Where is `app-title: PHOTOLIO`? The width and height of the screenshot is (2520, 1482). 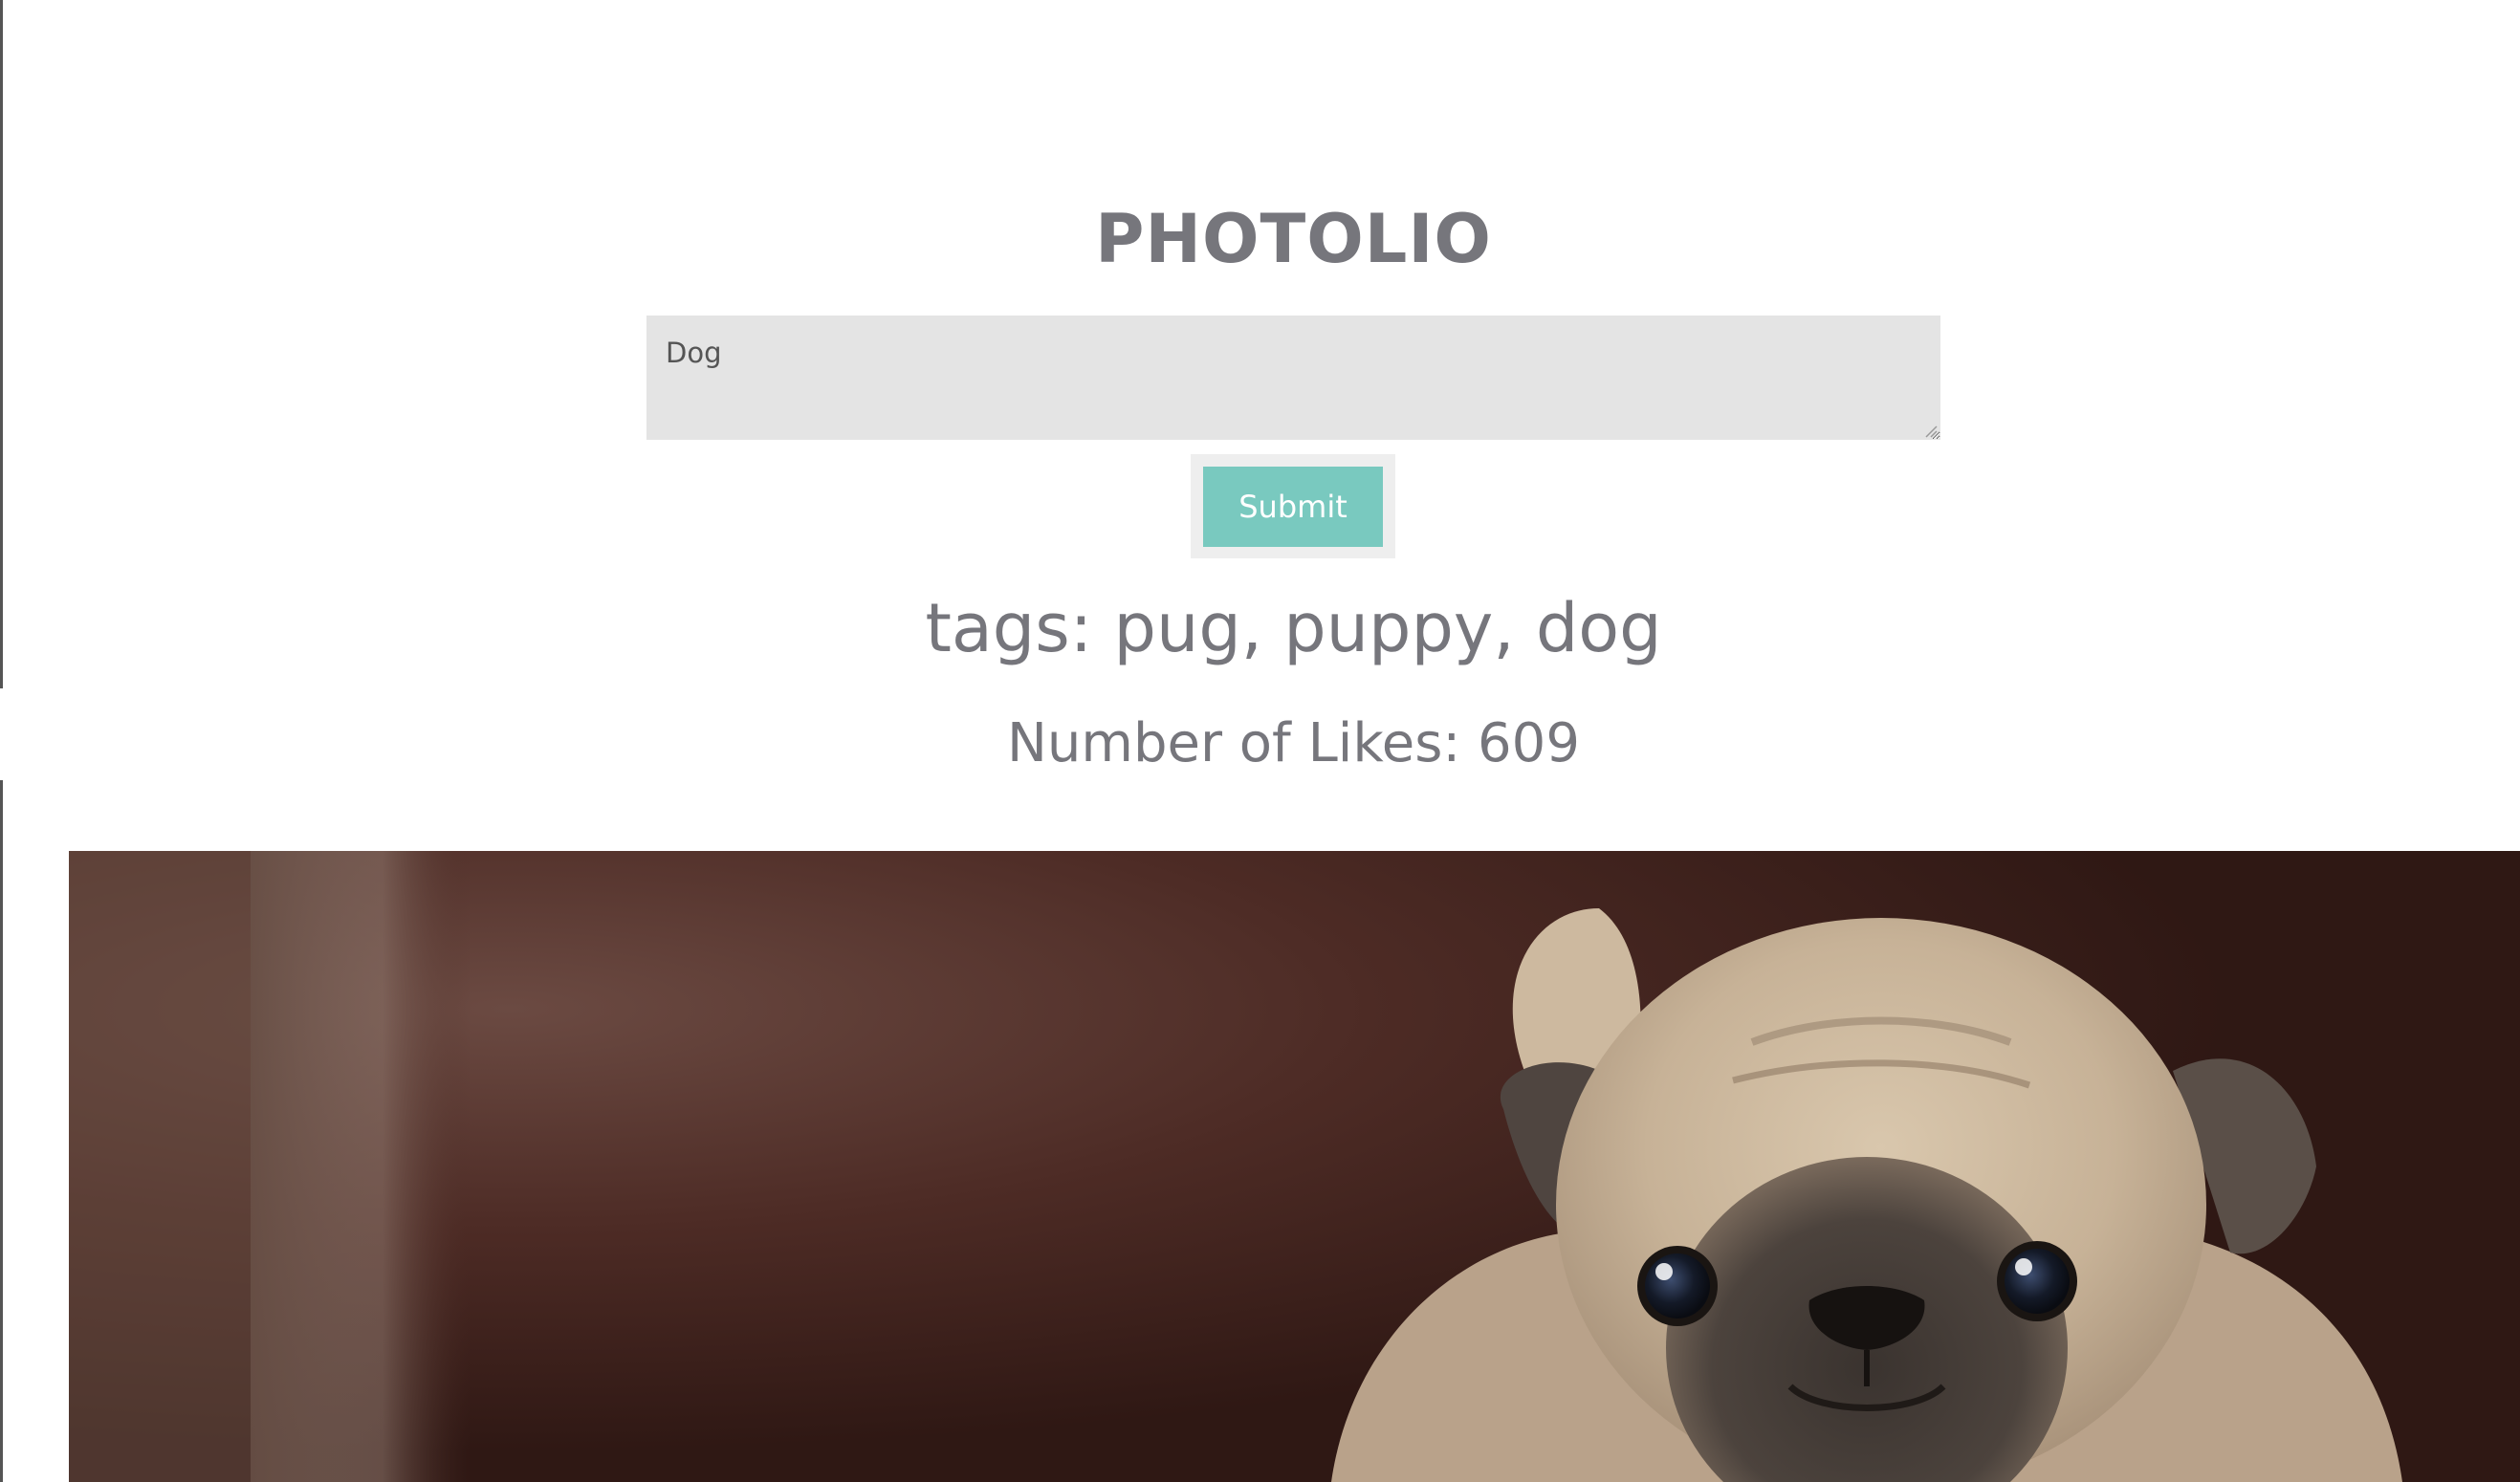
app-title: PHOTOLIO is located at coordinates (1293, 239).